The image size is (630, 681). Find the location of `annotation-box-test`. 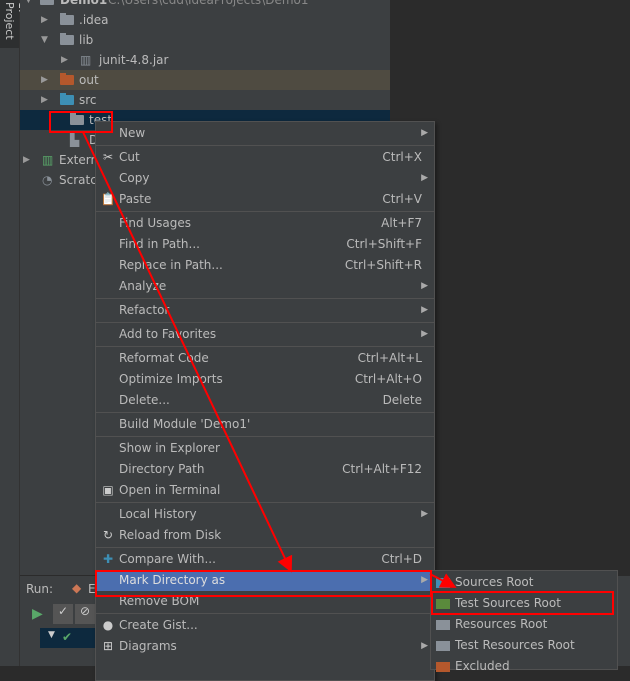

annotation-box-test is located at coordinates (81, 122).